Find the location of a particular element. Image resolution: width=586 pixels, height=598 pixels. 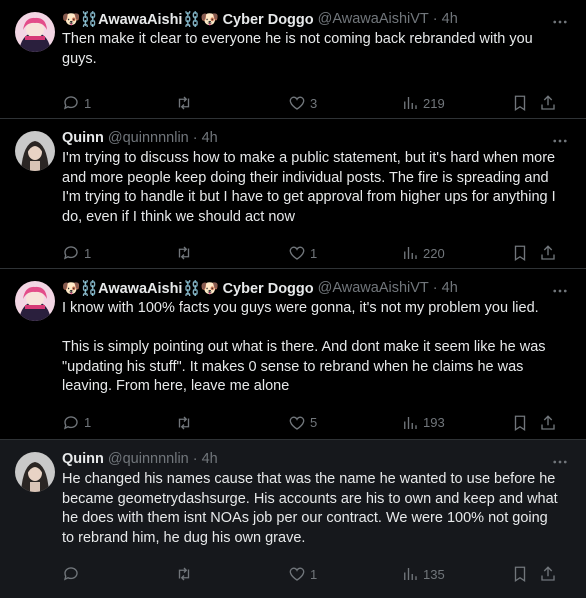

views-button: 135 is located at coordinates (456, 574).